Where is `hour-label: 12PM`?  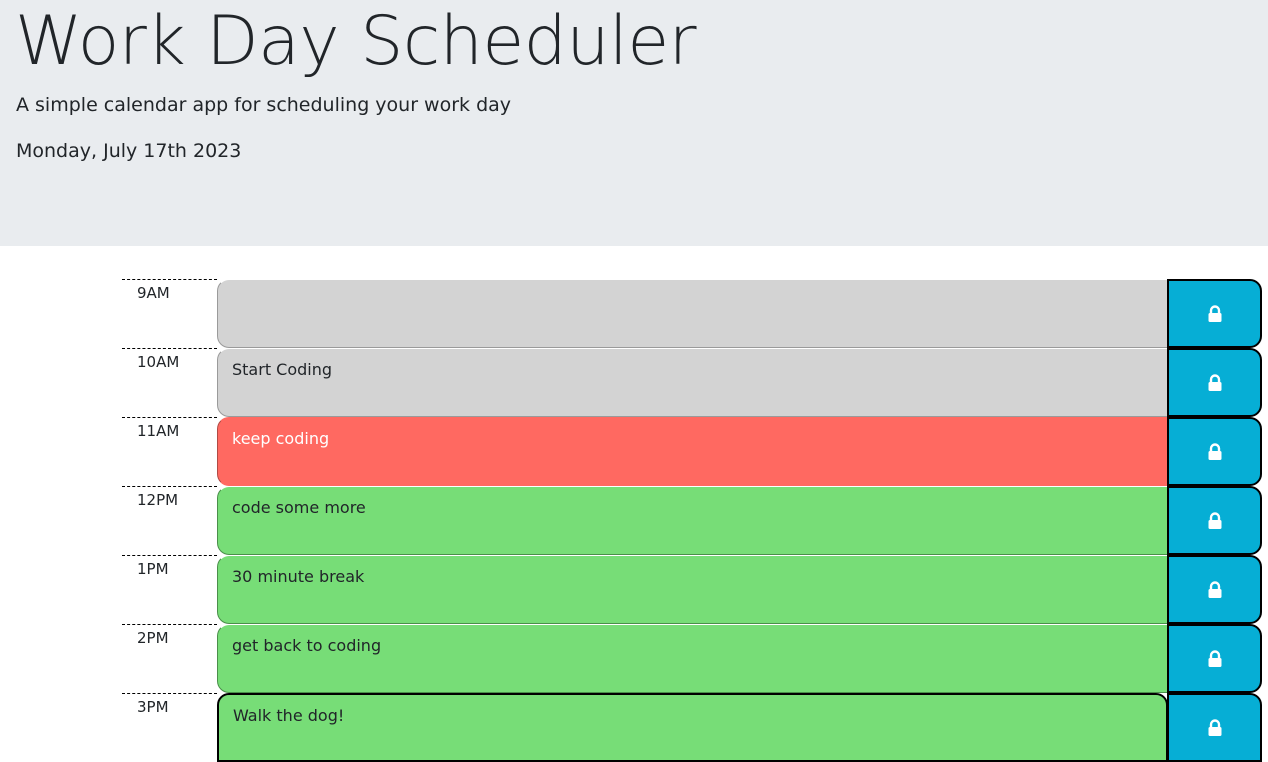
hour-label: 12PM is located at coordinates (169, 520).